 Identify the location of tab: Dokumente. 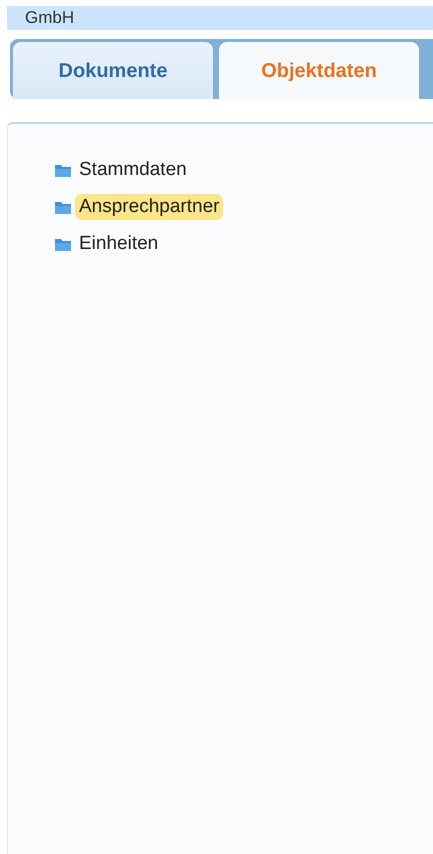
(113, 70).